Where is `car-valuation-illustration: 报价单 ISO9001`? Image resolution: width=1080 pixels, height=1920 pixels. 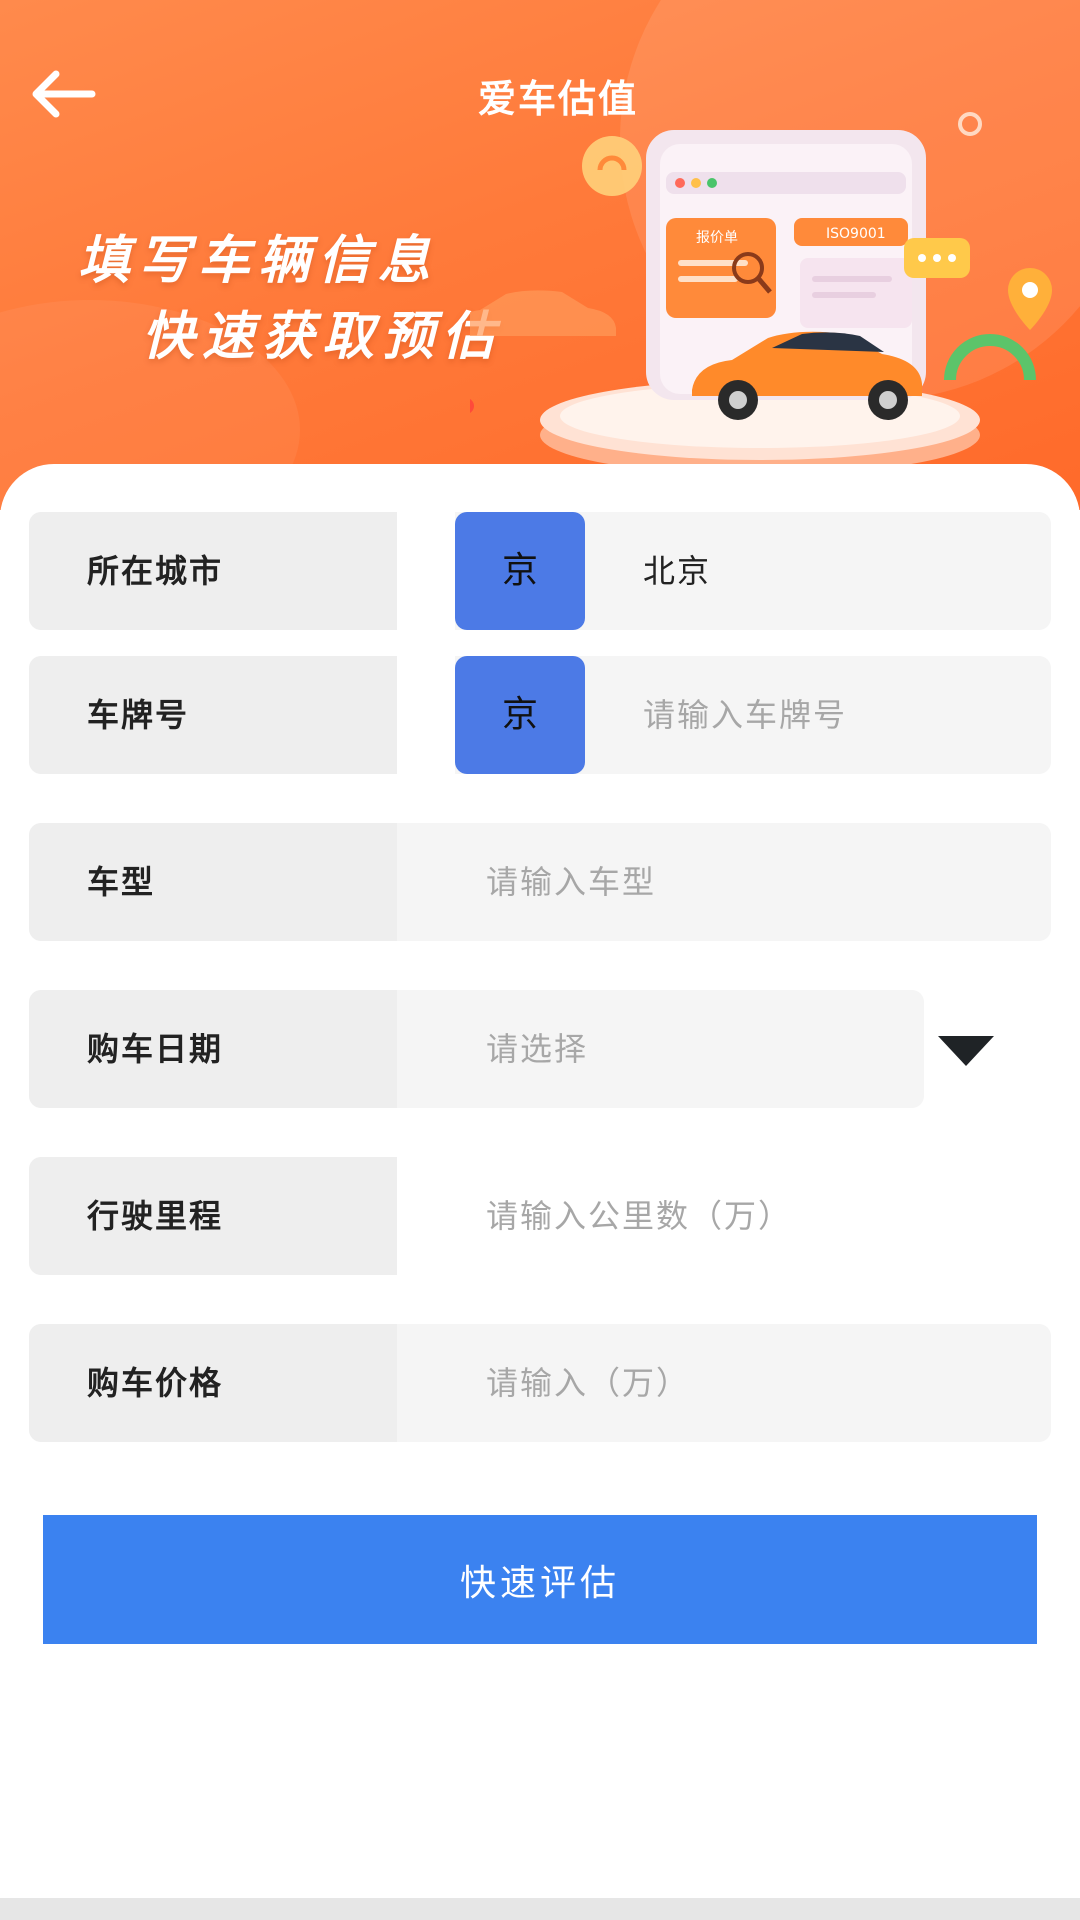
car-valuation-illustration: 报价单 ISO9001 is located at coordinates (761, 293).